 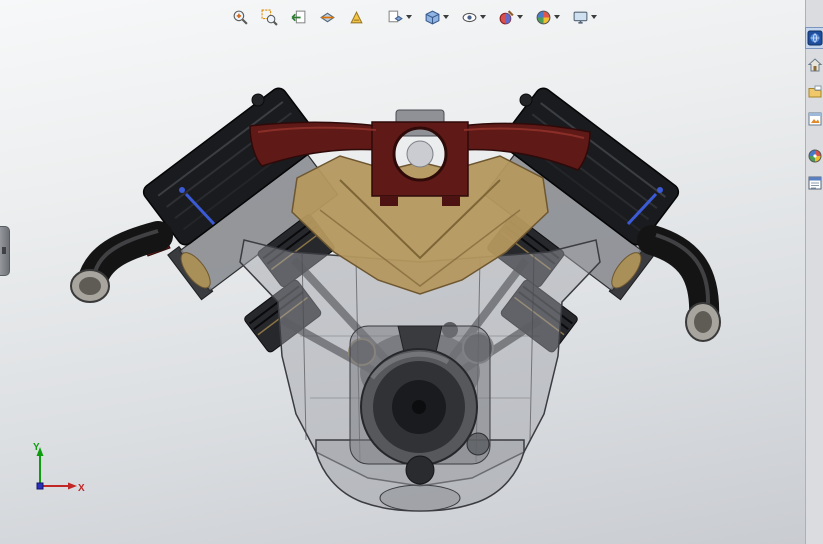 What do you see at coordinates (580, 17) in the screenshot?
I see `monitor-icon` at bounding box center [580, 17].